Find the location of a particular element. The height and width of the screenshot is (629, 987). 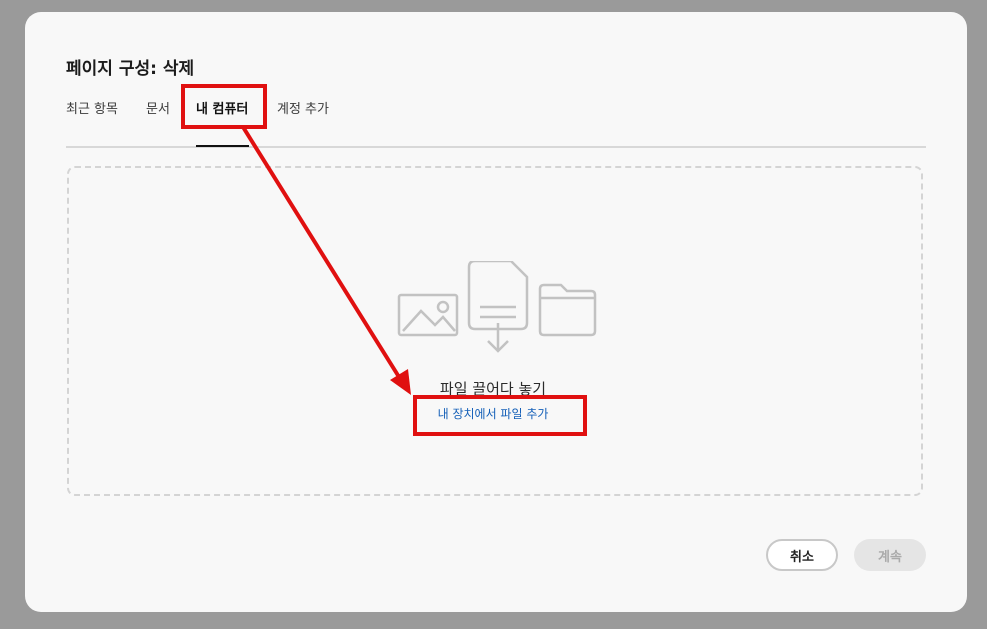

file-download-icon is located at coordinates (498, 307).